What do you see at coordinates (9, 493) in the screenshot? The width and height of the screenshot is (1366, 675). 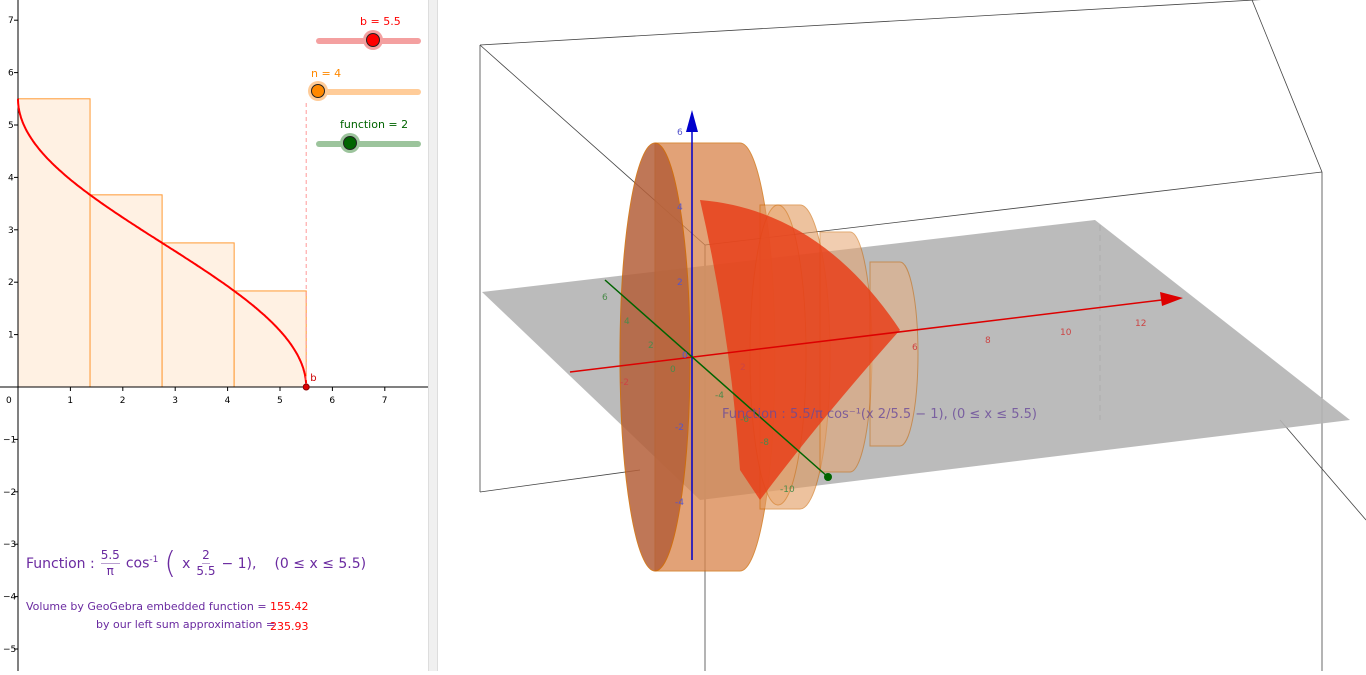 I see `y-tick-label: −2` at bounding box center [9, 493].